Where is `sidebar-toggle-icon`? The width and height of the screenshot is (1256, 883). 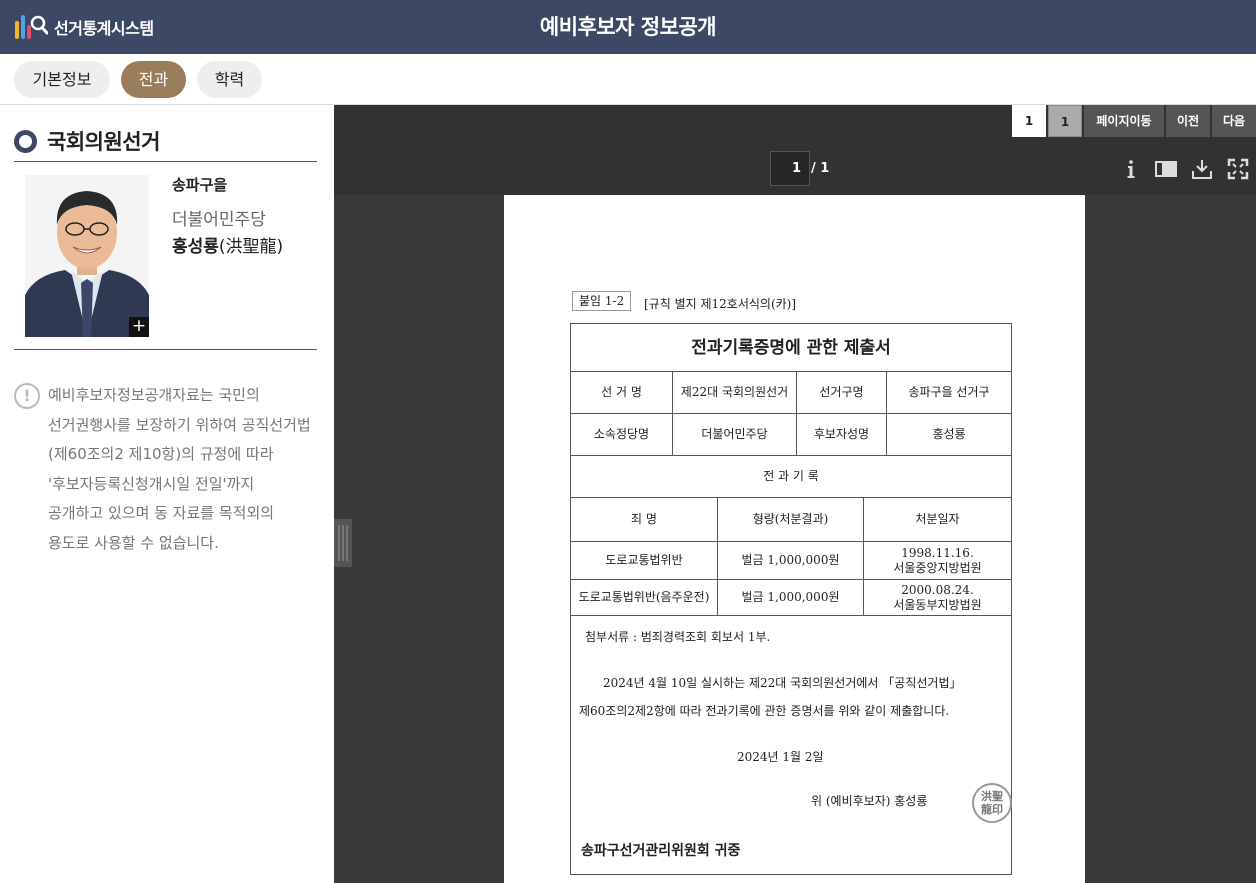 sidebar-toggle-icon is located at coordinates (1166, 169).